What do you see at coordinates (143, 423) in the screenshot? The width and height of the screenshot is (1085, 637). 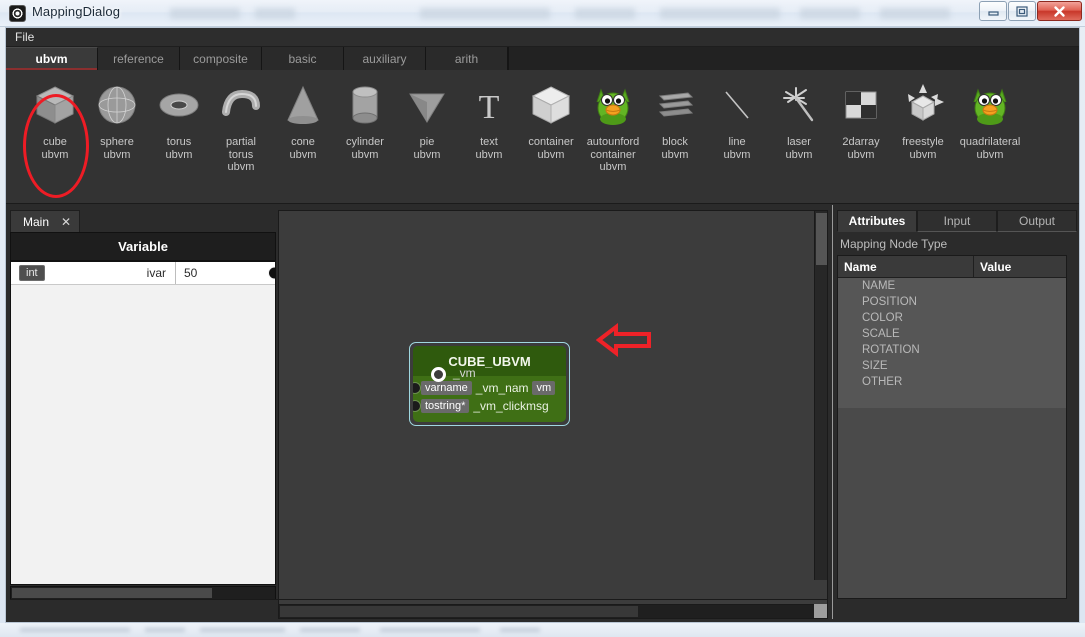 I see `variable-table: int ivar 50` at bounding box center [143, 423].